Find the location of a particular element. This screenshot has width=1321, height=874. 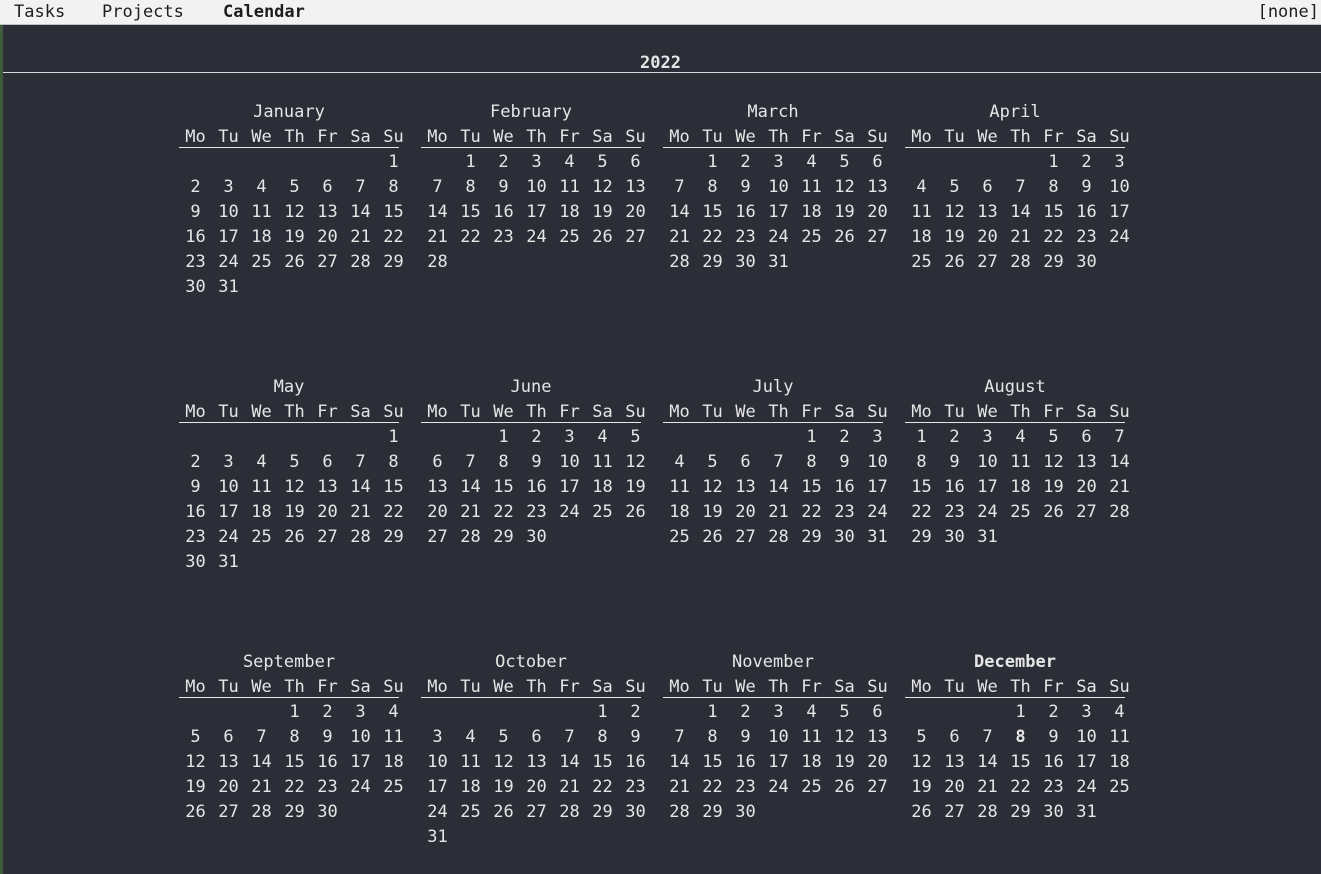

day-cell-today: 8 is located at coordinates (1020, 737).